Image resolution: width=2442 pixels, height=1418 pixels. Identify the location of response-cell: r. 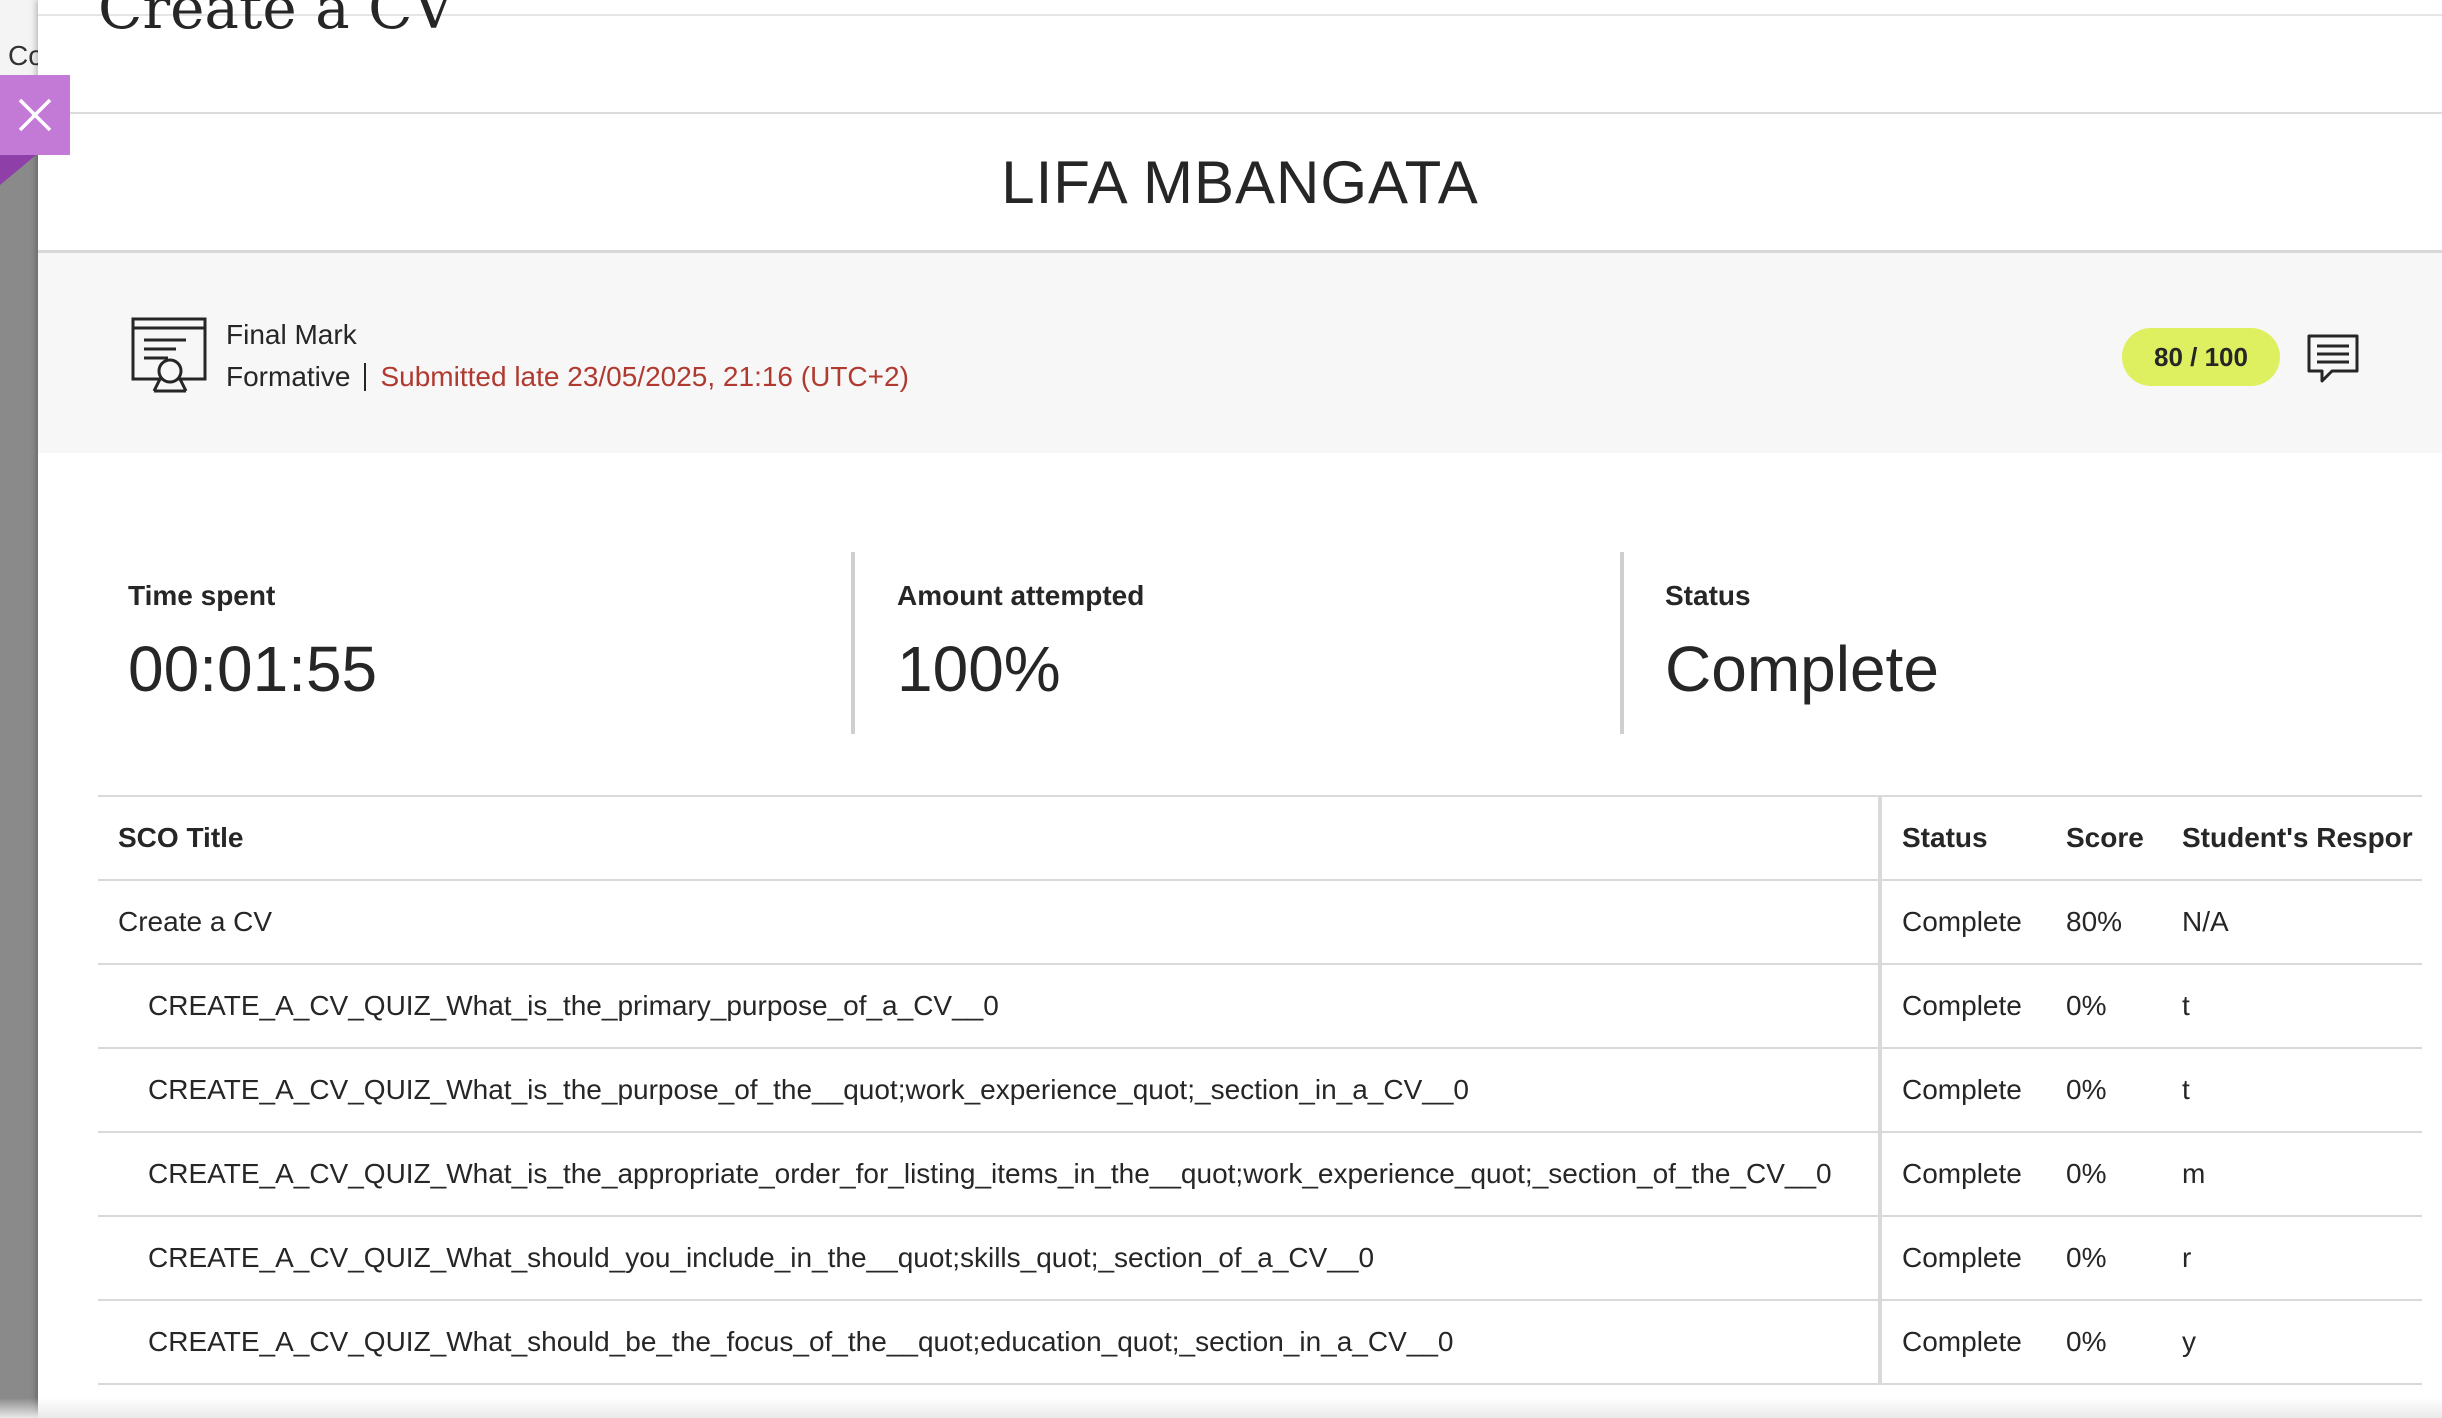
(2292, 1257).